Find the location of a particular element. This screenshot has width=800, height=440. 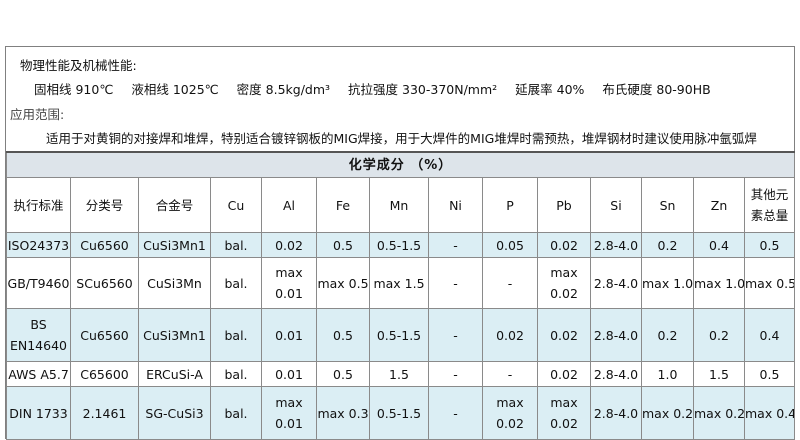

table-cell: SCu6560 is located at coordinates (104, 283).